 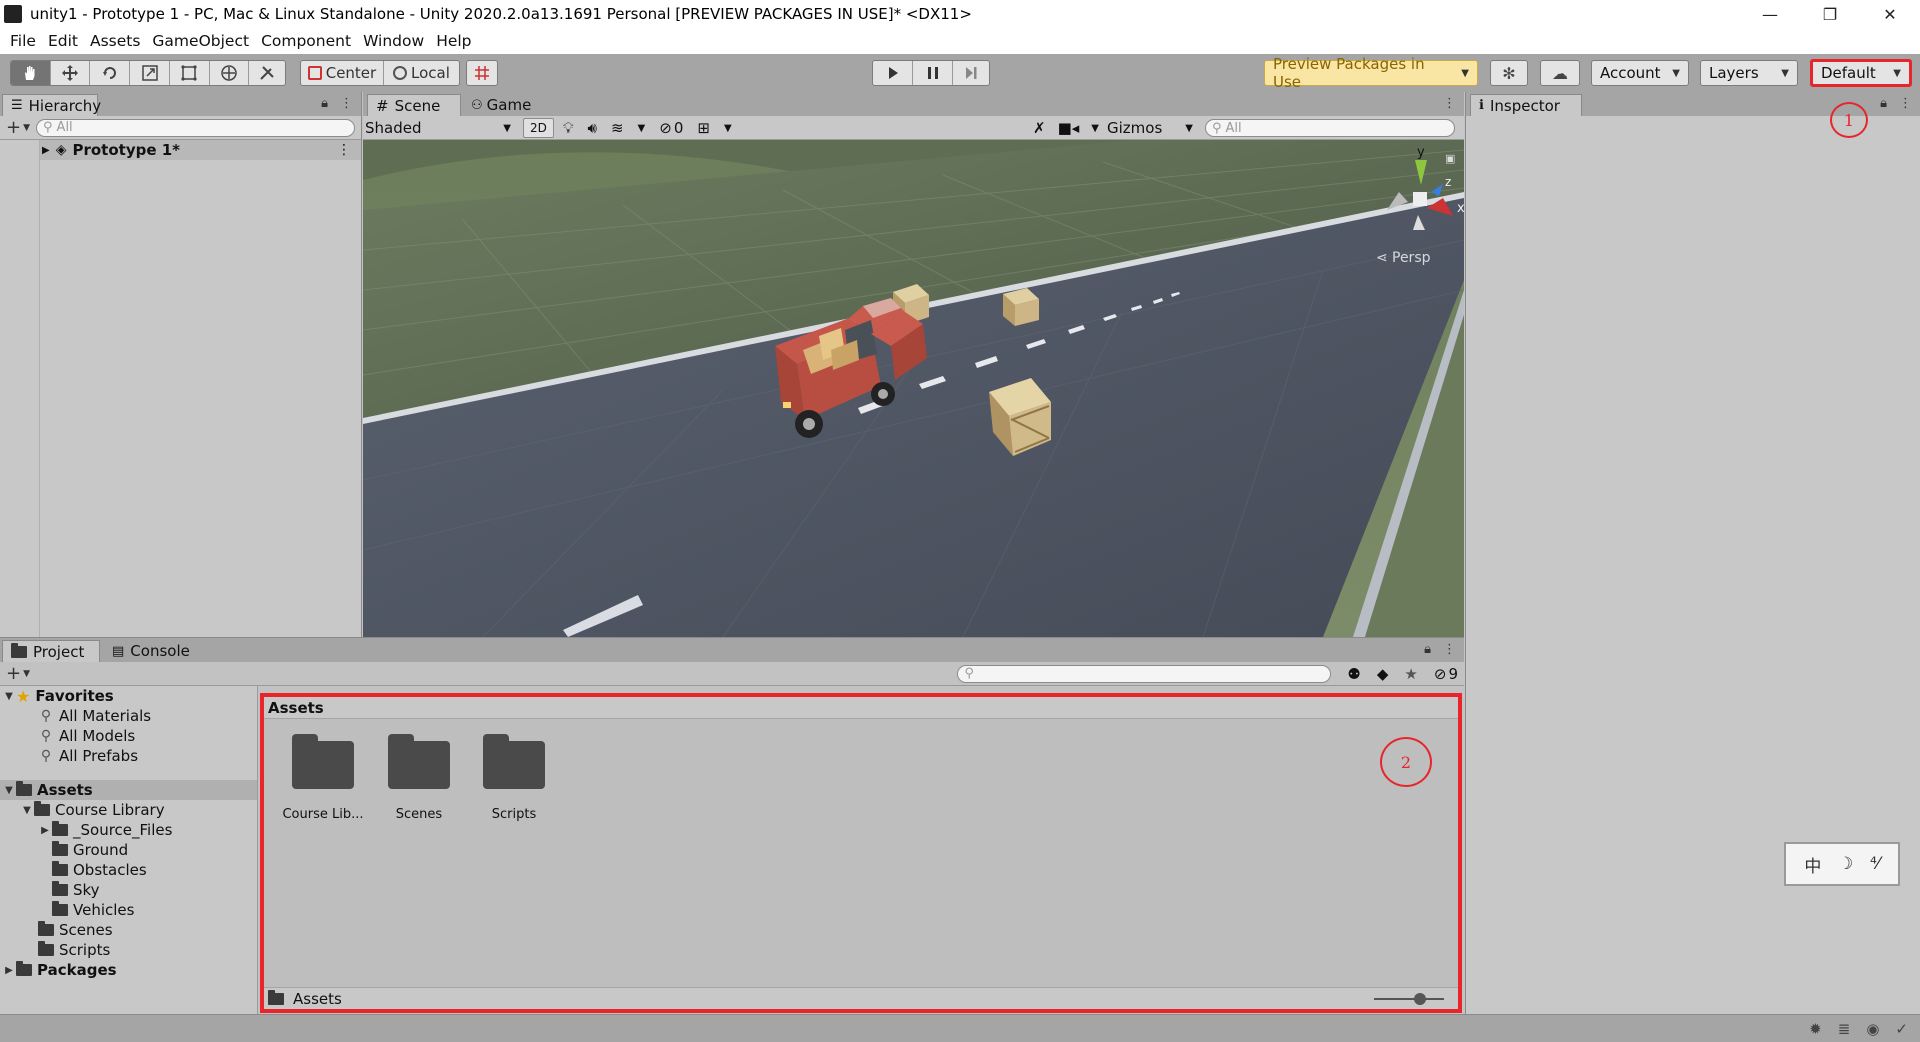 What do you see at coordinates (1152, 128) in the screenshot?
I see `gizmos-dropdown: Gizmos ▼` at bounding box center [1152, 128].